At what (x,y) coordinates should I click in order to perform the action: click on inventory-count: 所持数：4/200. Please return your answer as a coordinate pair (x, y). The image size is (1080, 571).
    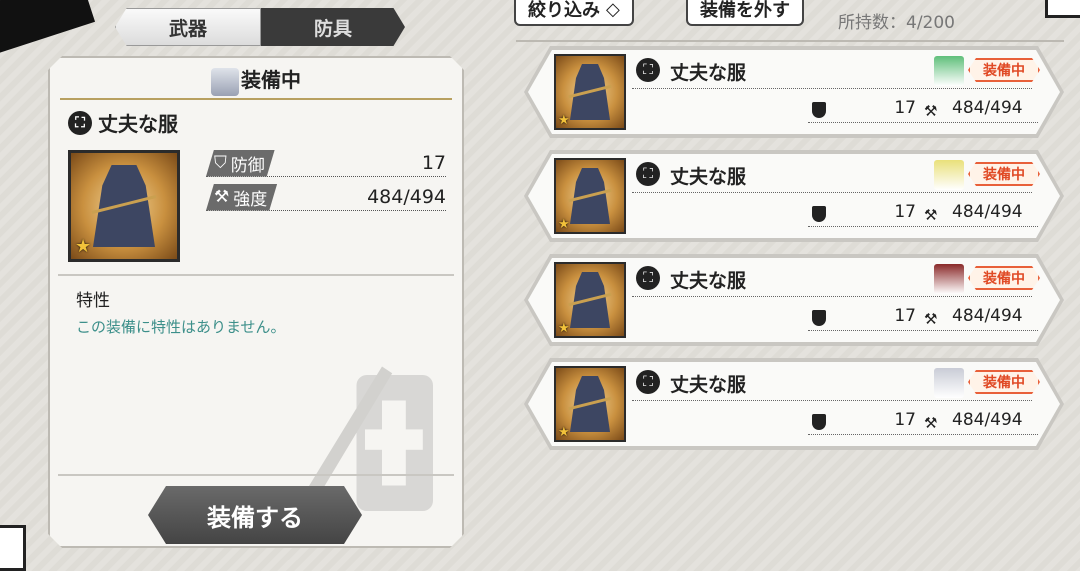
    Looking at the image, I should click on (896, 23).